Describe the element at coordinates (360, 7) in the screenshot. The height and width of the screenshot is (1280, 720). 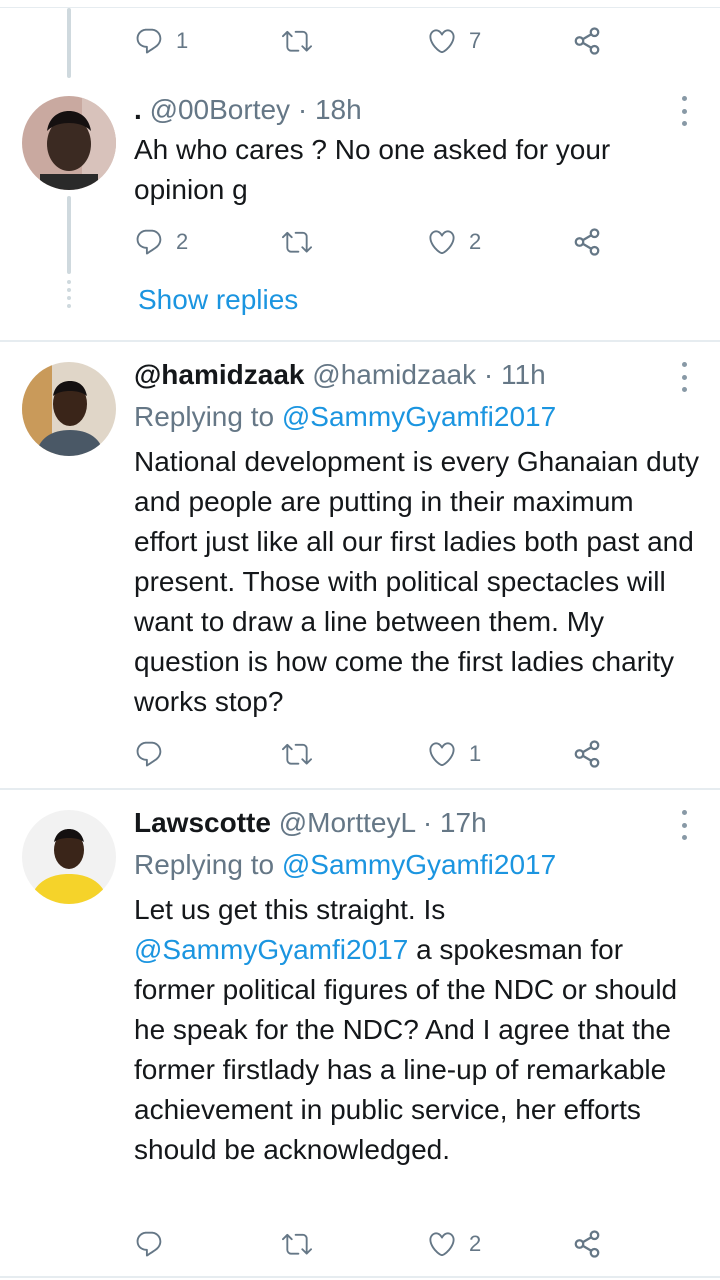
I see `top-divider` at that location.